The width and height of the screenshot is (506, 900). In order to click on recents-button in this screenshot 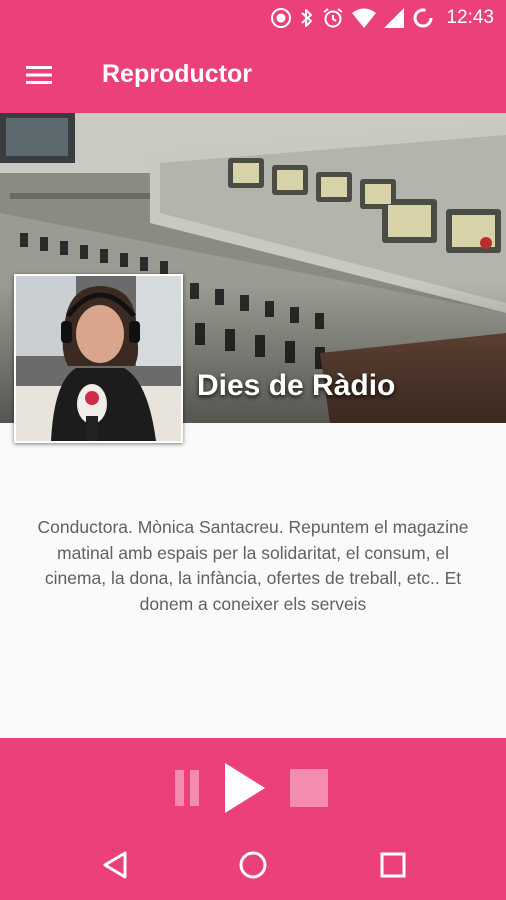, I will do `click(393, 865)`.